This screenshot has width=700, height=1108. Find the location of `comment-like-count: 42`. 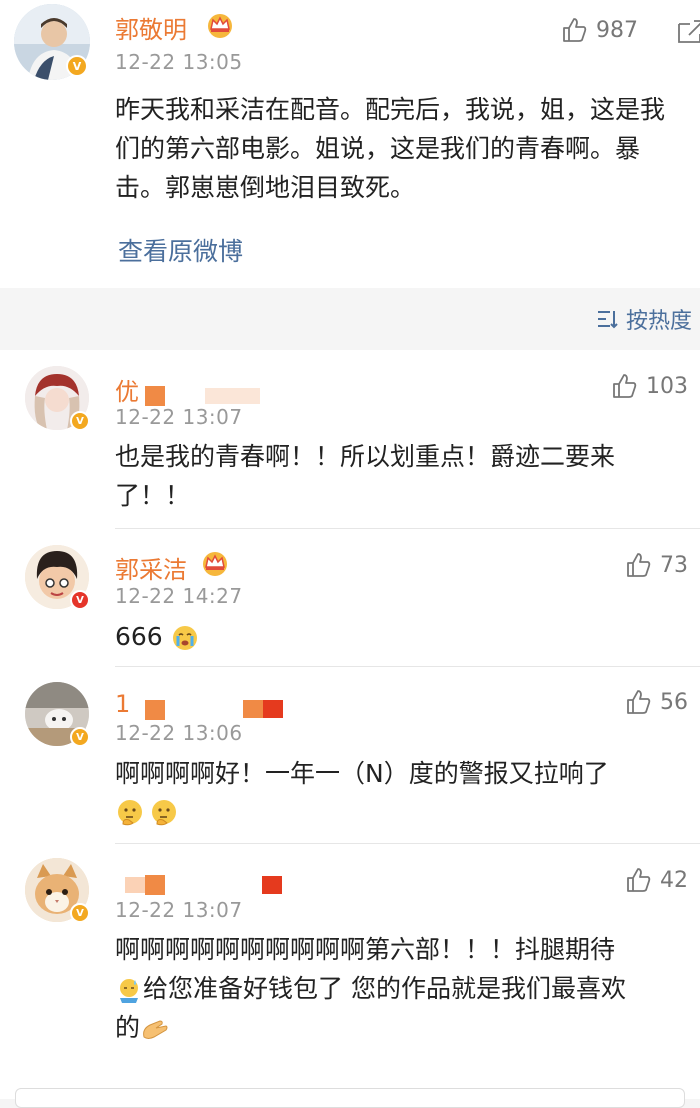

comment-like-count: 42 is located at coordinates (674, 880).